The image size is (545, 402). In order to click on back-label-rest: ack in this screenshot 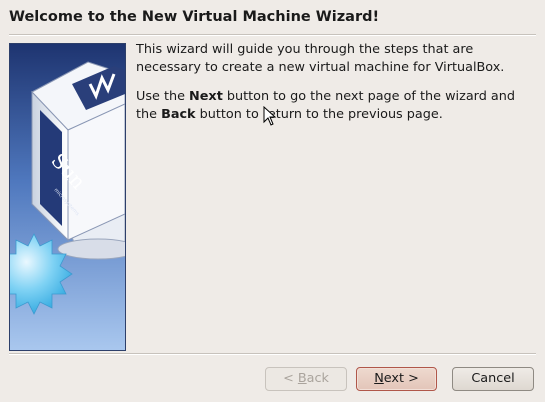, I will do `click(317, 378)`.